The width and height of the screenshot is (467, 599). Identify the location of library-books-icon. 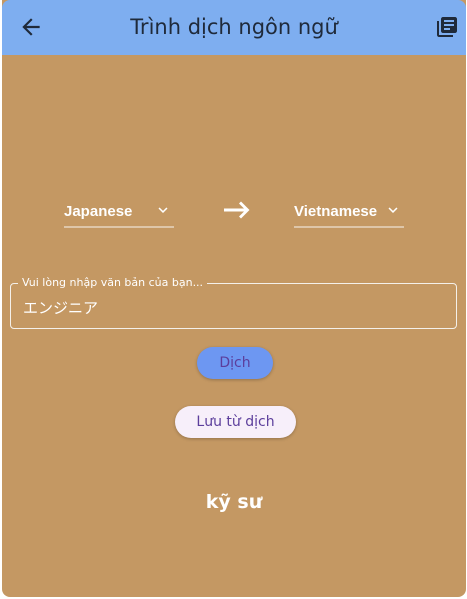
(447, 27).